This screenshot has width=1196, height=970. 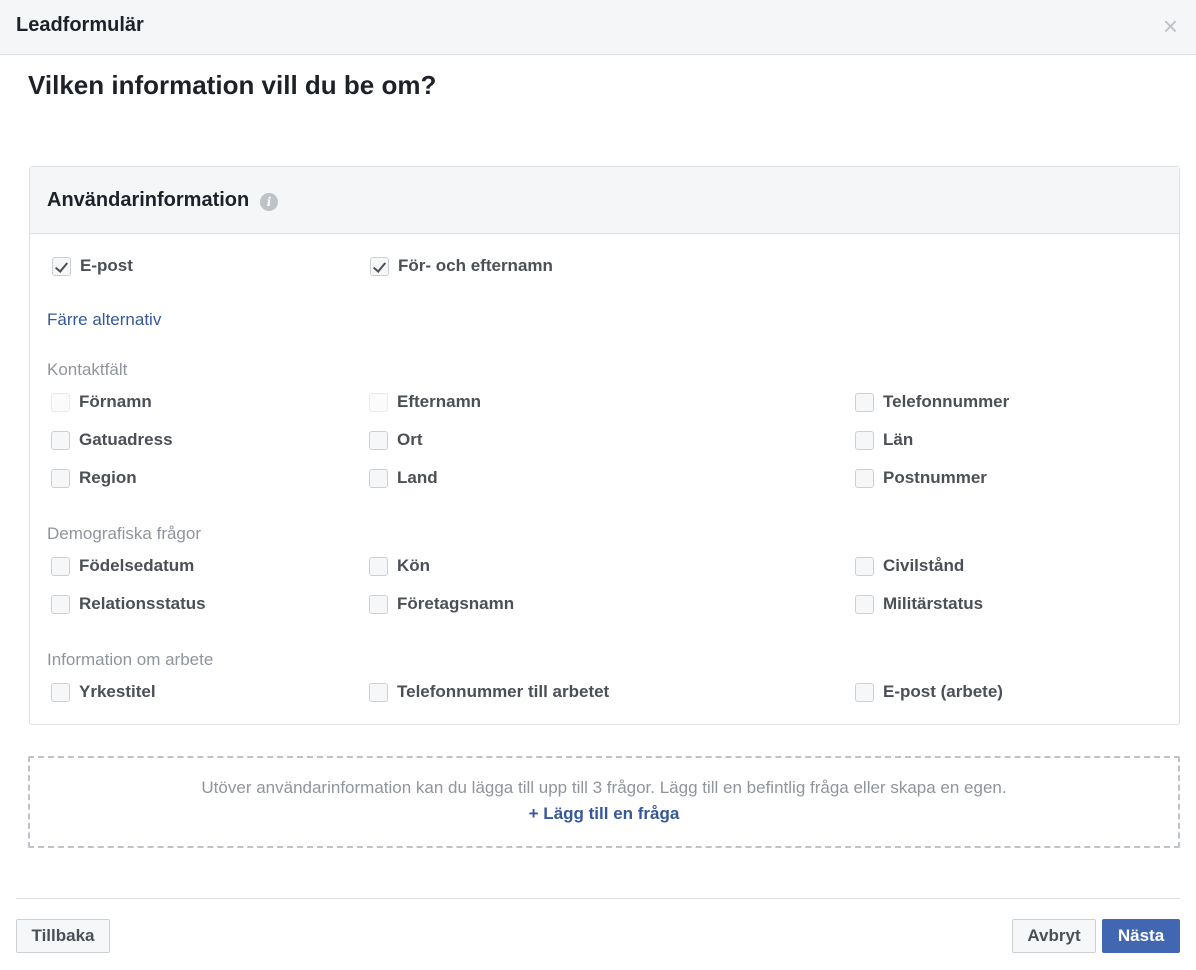 What do you see at coordinates (935, 477) in the screenshot?
I see `option-label: Postnummer` at bounding box center [935, 477].